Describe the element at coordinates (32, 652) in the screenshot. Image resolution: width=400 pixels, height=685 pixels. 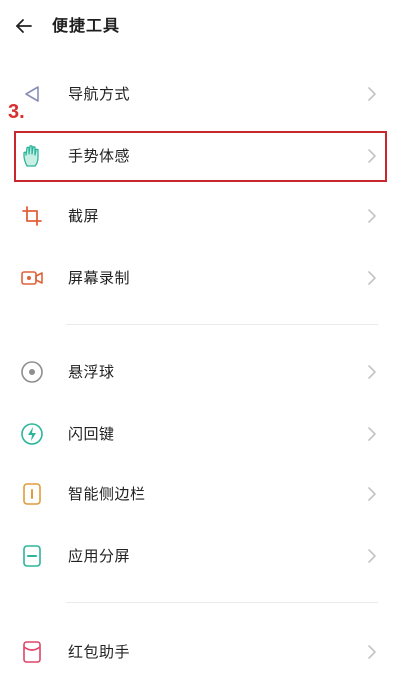
I see `red-packet-icon` at that location.